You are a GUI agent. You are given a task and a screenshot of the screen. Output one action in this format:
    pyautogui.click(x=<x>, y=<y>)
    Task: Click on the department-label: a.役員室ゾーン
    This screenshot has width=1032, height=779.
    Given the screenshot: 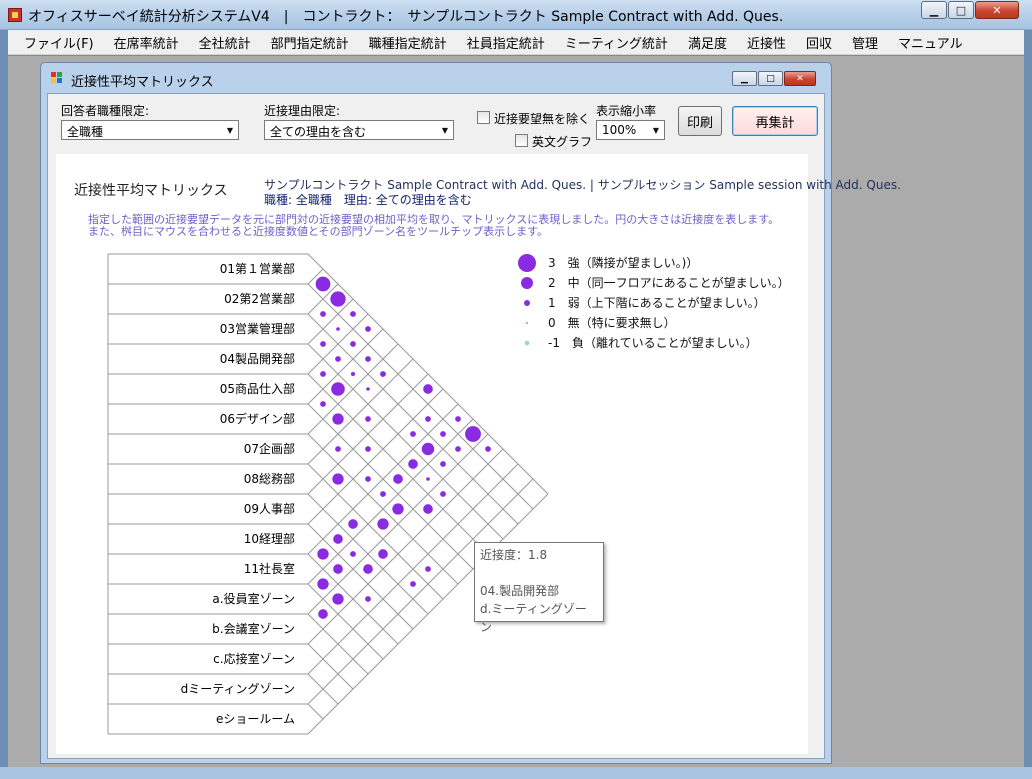 What is the action you would take?
    pyautogui.click(x=253, y=598)
    